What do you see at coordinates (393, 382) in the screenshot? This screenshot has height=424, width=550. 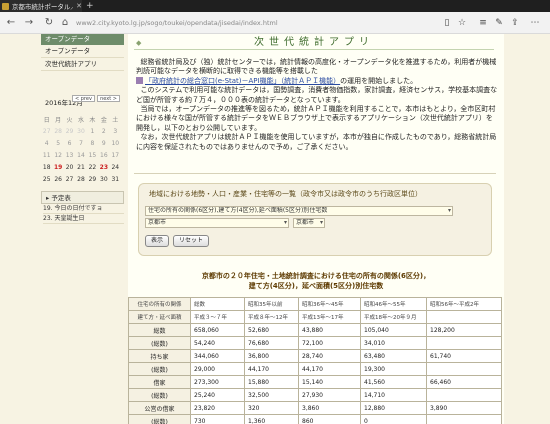 I see `table-cell: 41,560` at bounding box center [393, 382].